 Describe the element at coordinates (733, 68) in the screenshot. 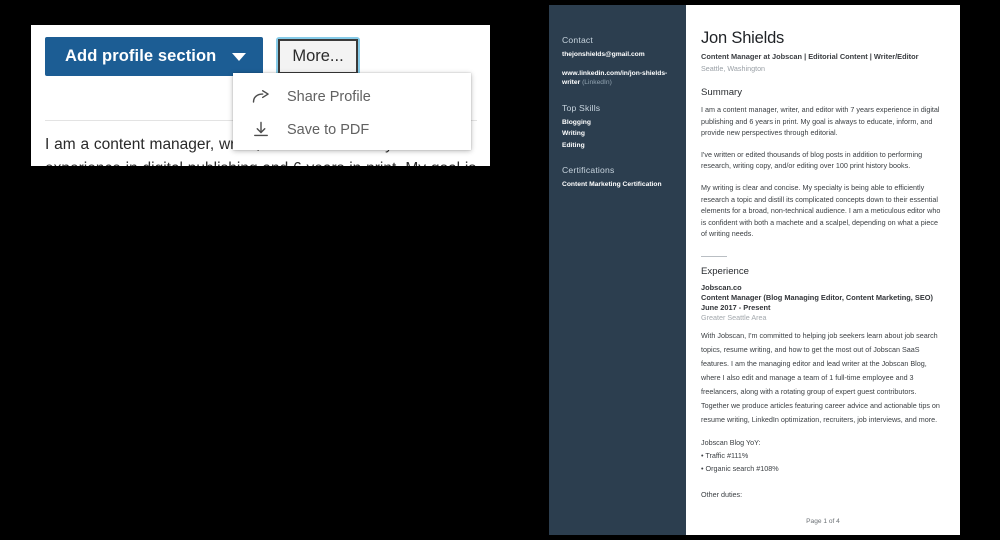

I see `resume-location: Seattle, Washington` at that location.